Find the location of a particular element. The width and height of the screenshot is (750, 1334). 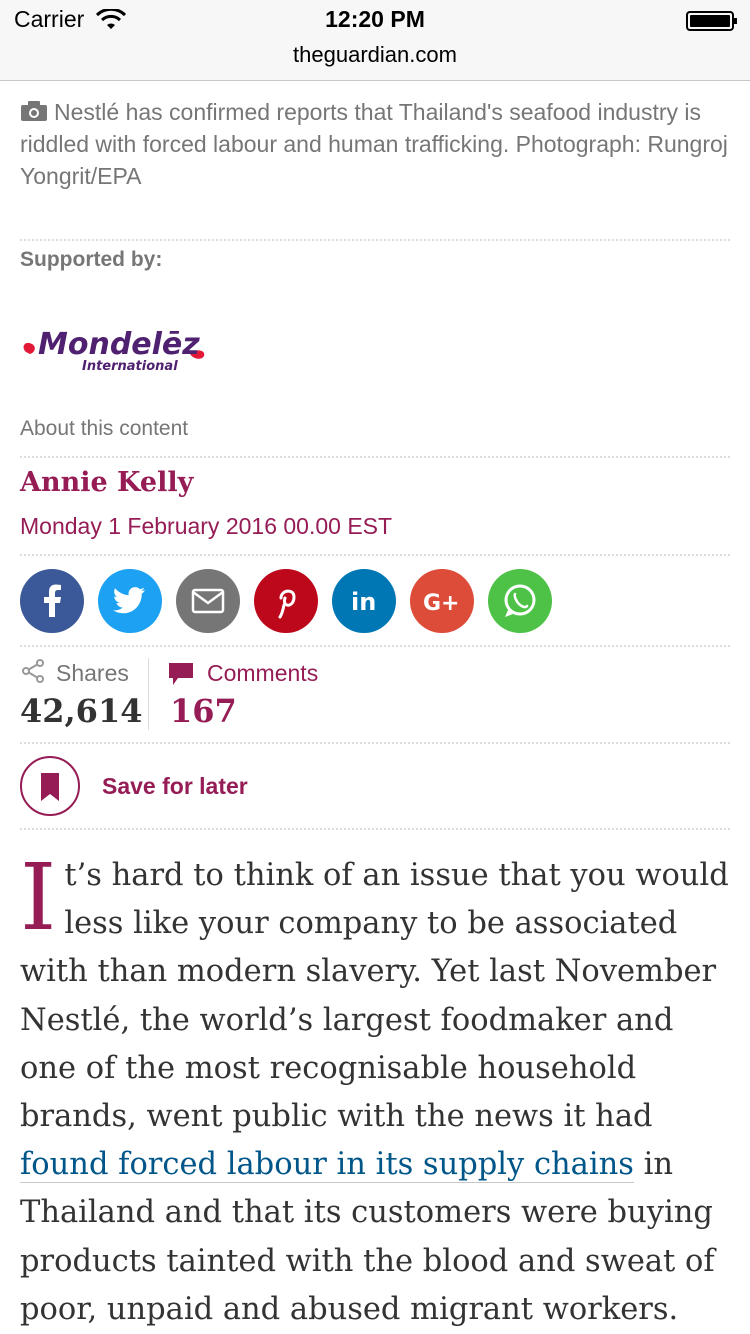

status-bar: Carrier 12:20 PM theguardian.com is located at coordinates (375, 40).